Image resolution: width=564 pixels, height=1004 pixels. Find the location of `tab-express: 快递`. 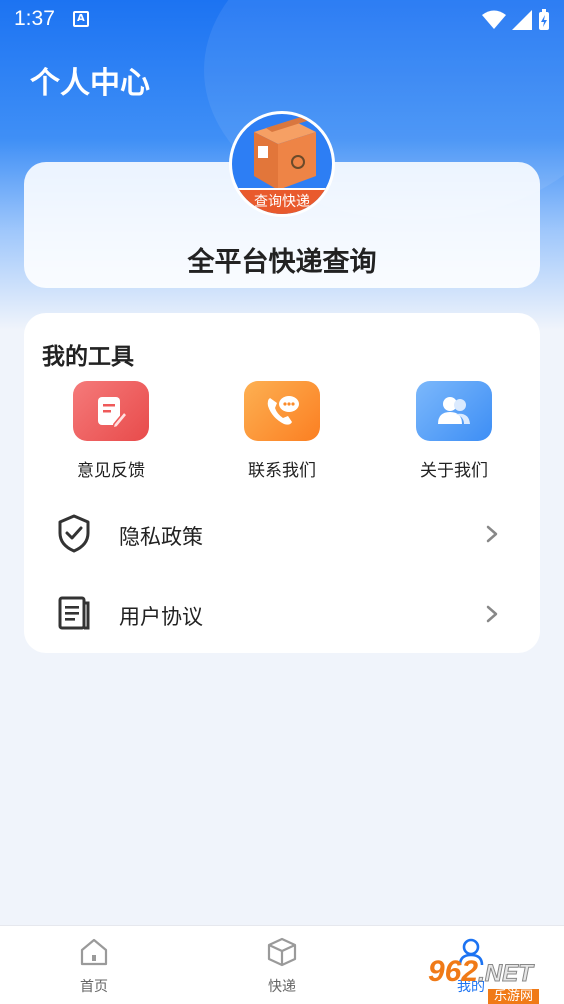

tab-express: 快递 is located at coordinates (282, 966).